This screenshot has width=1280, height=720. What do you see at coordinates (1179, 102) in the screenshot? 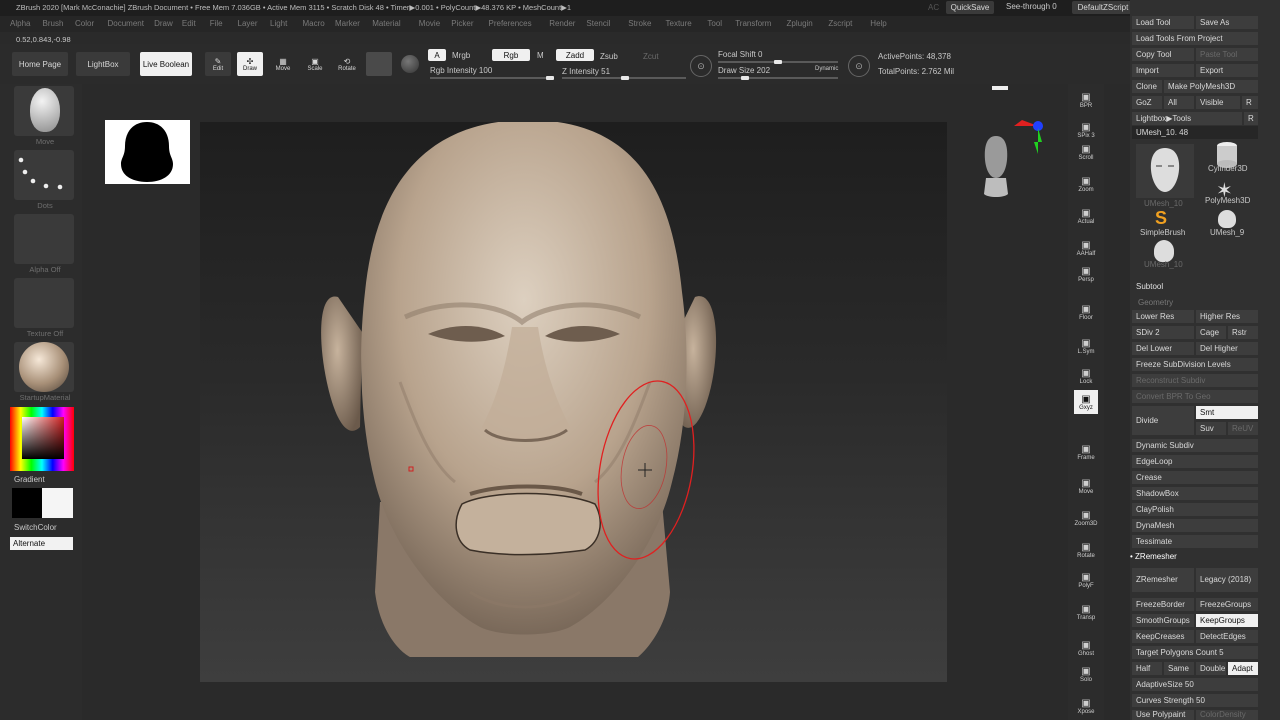
I see `goz-all-button: All` at bounding box center [1179, 102].